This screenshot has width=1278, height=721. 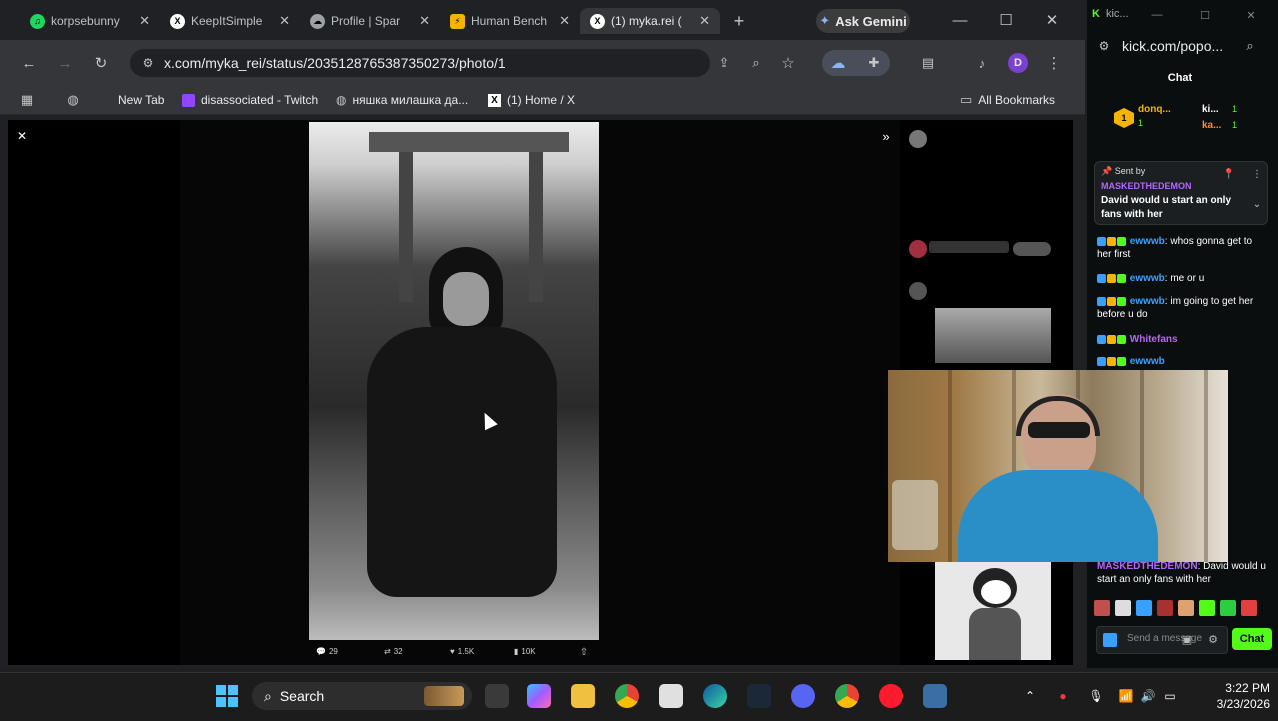 I want to click on profile-avatar: D, so click(x=1018, y=63).